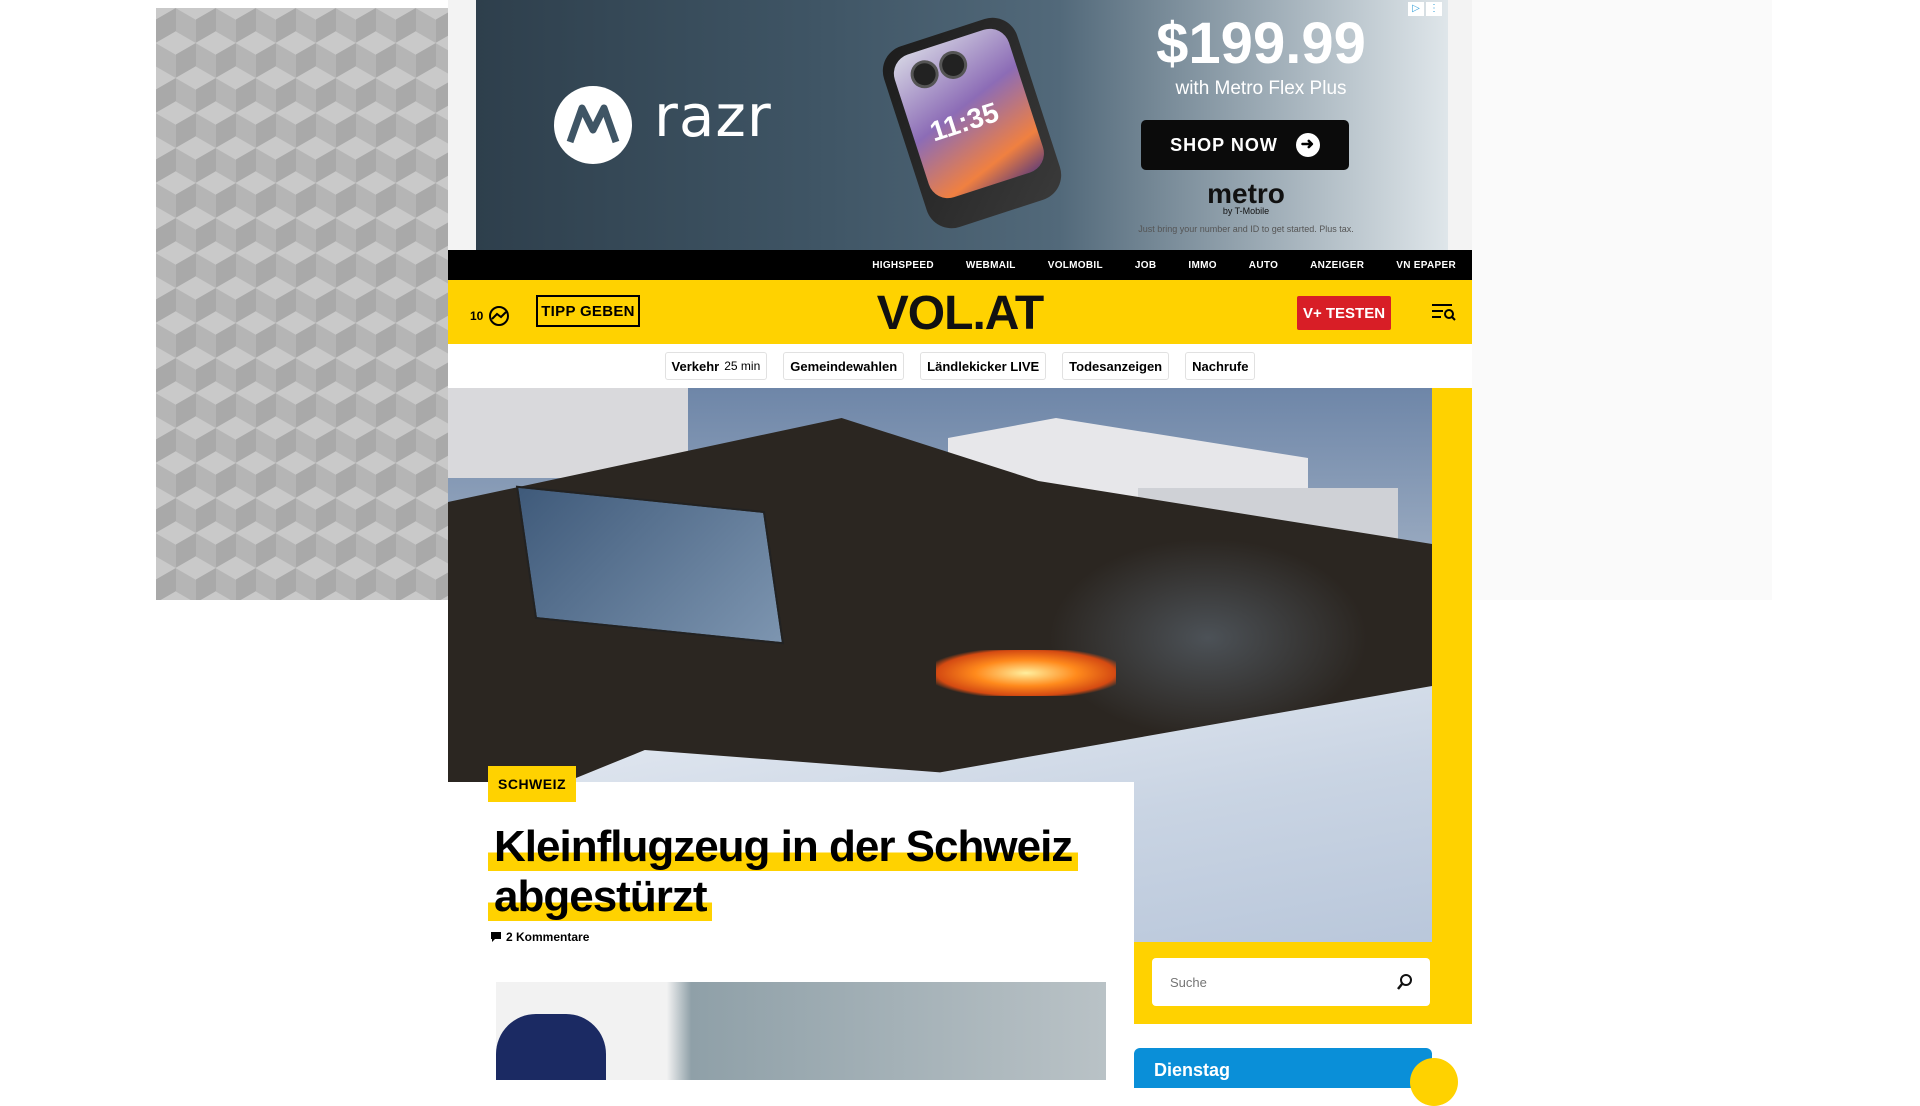  What do you see at coordinates (1444, 312) in the screenshot?
I see `menu-search-icon` at bounding box center [1444, 312].